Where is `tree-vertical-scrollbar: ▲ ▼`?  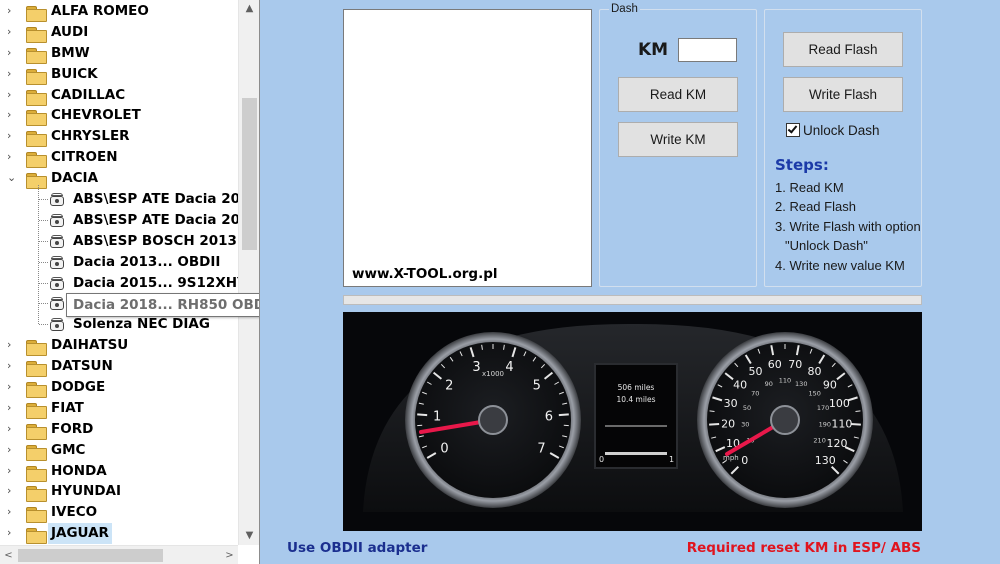
tree-vertical-scrollbar: ▲ ▼ is located at coordinates (248, 272).